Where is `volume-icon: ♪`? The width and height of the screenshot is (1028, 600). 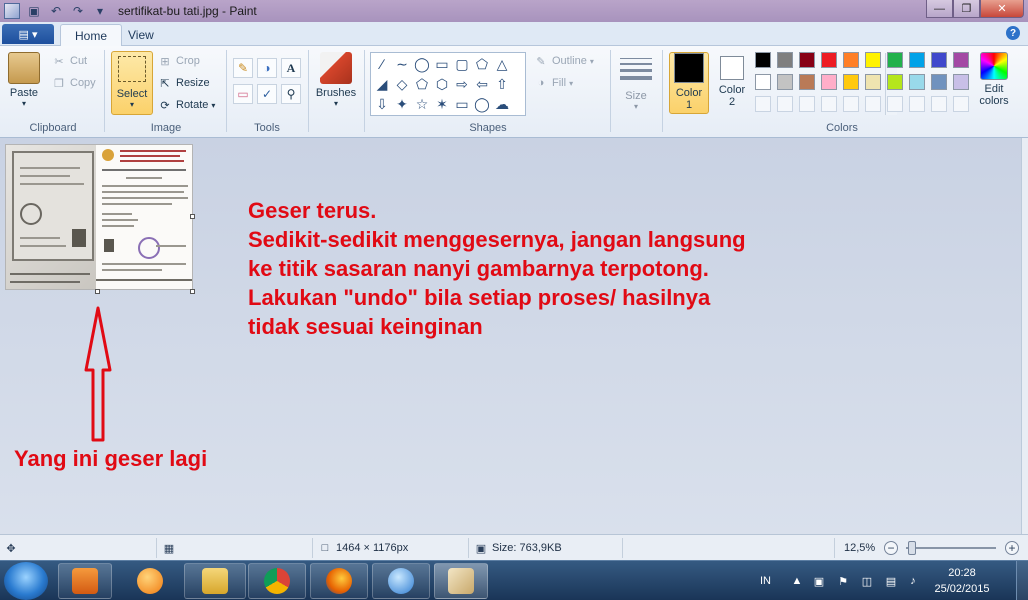
volume-icon: ♪ is located at coordinates (913, 581).